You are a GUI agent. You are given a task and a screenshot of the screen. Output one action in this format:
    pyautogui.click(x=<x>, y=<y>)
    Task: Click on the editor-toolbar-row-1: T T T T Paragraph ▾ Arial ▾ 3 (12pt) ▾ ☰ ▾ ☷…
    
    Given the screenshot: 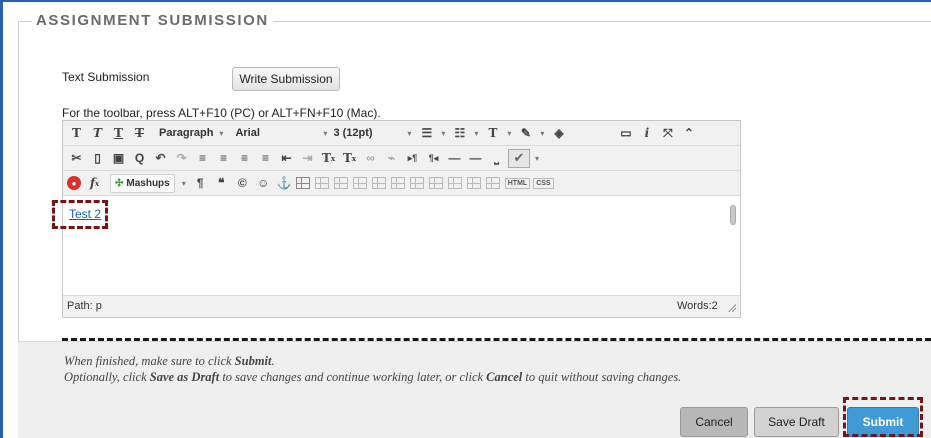 What is the action you would take?
    pyautogui.click(x=401, y=133)
    